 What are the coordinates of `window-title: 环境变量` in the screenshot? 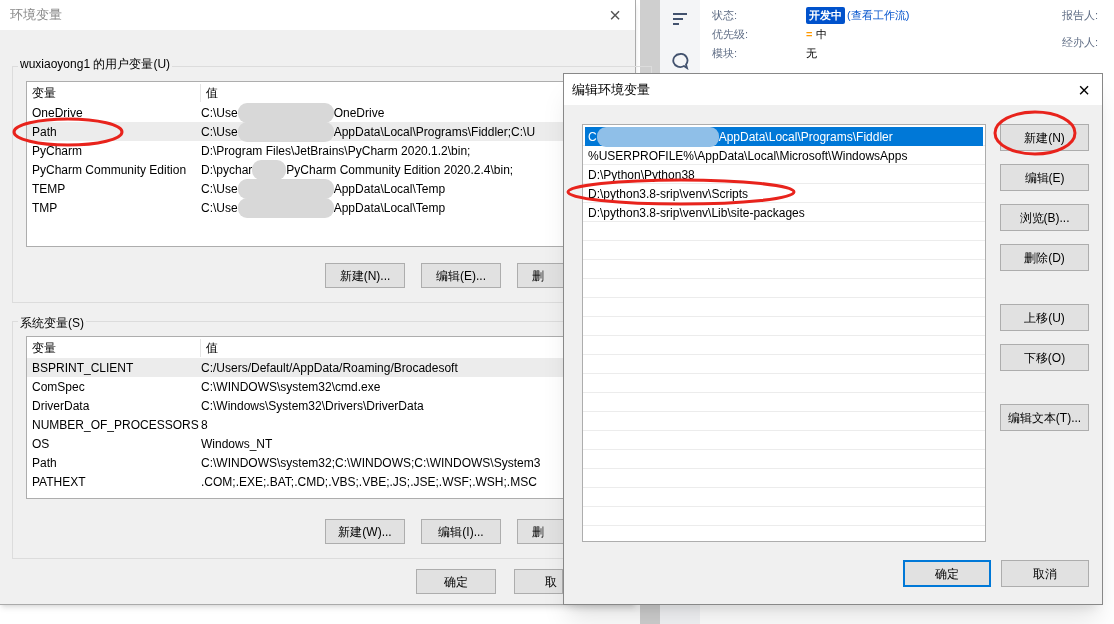 It's located at (36, 15).